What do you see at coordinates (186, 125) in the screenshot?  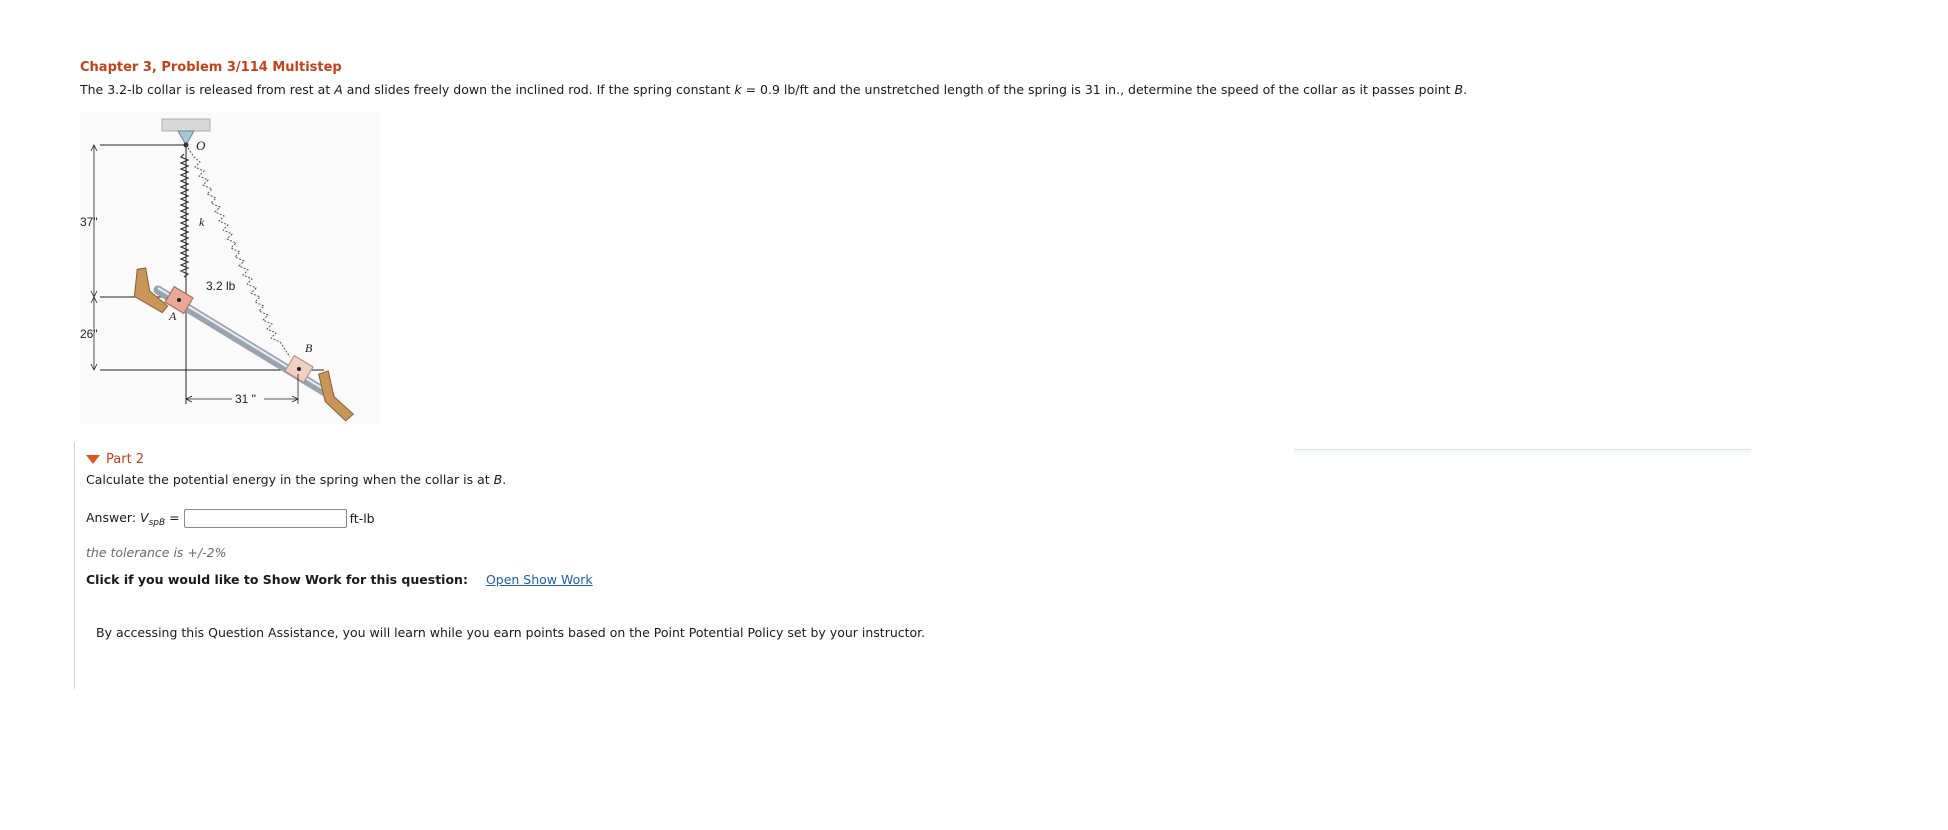 I see `ceiling-support` at bounding box center [186, 125].